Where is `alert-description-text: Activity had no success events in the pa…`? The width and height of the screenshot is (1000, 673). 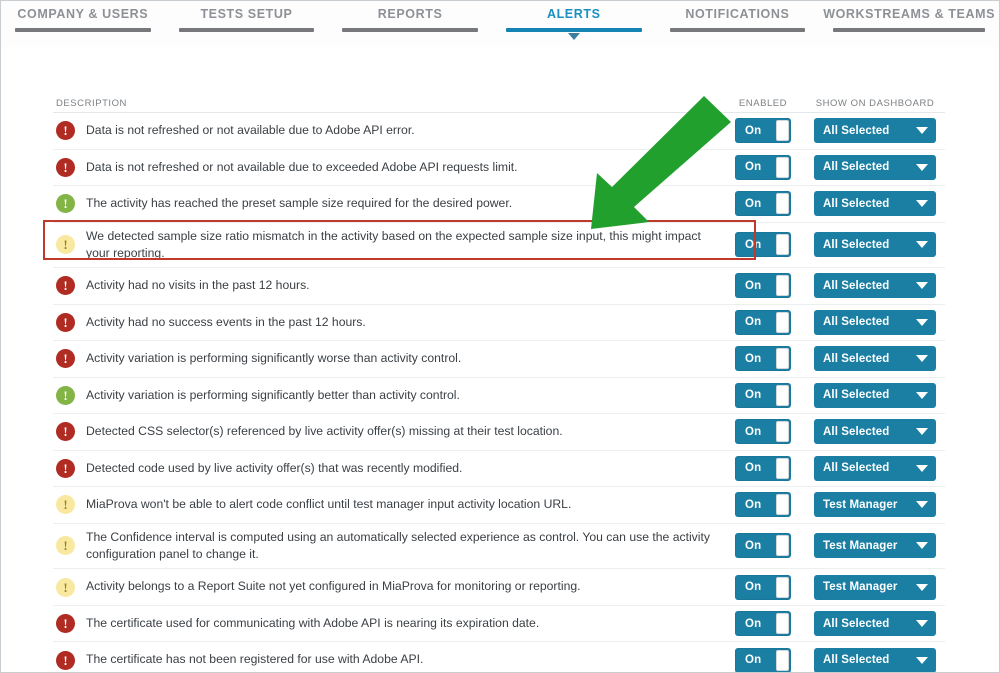
alert-description-text: Activity had no success events in the pa… is located at coordinates (226, 321).